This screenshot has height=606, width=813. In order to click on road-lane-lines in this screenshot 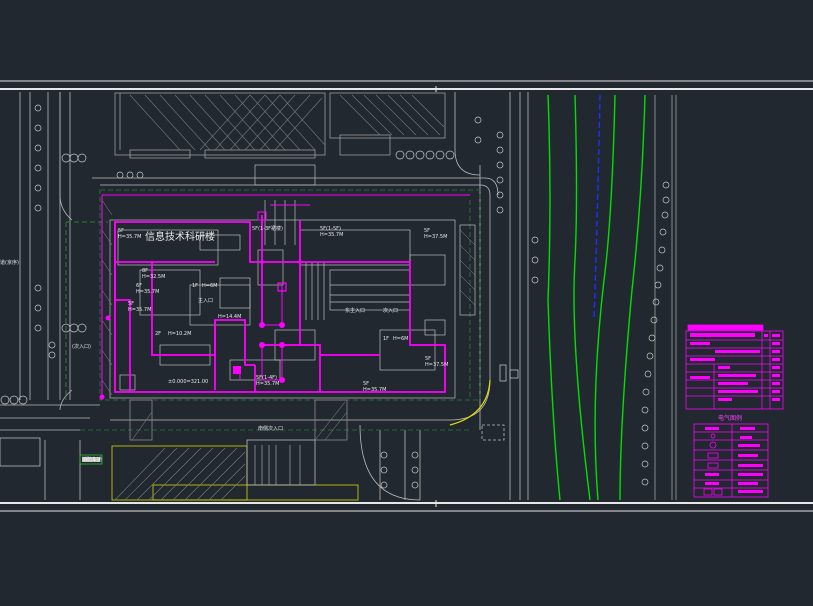, I will do `click(612, 297)`.